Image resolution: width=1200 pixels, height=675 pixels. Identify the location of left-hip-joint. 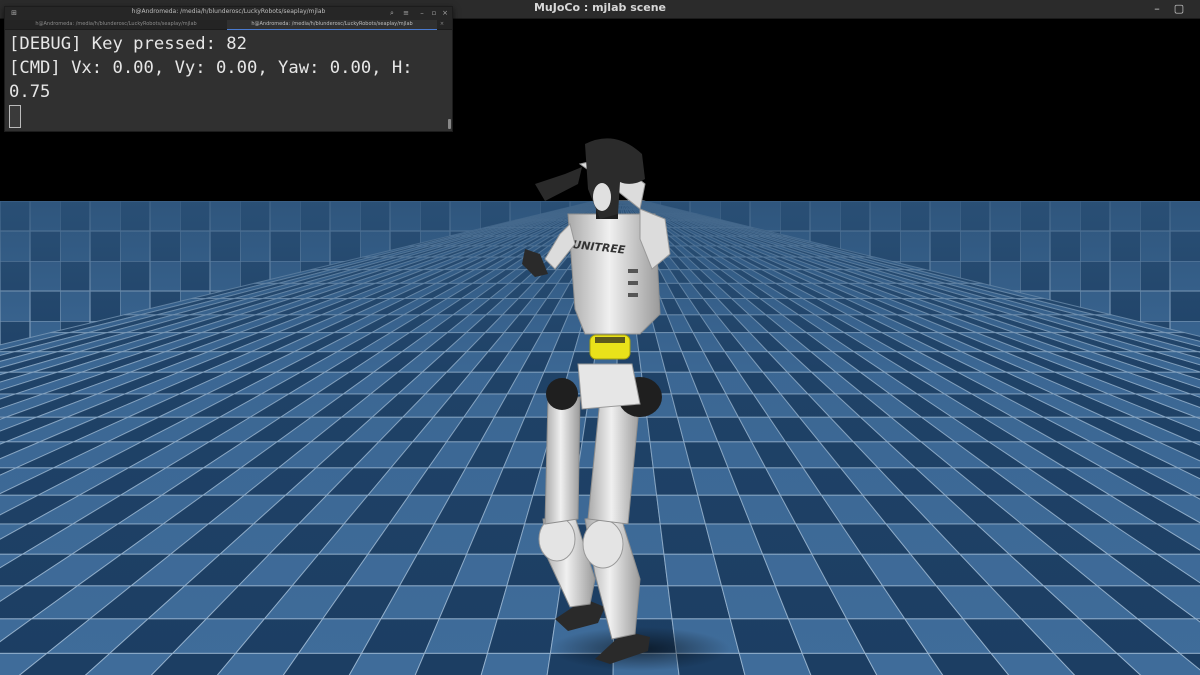
(562, 394).